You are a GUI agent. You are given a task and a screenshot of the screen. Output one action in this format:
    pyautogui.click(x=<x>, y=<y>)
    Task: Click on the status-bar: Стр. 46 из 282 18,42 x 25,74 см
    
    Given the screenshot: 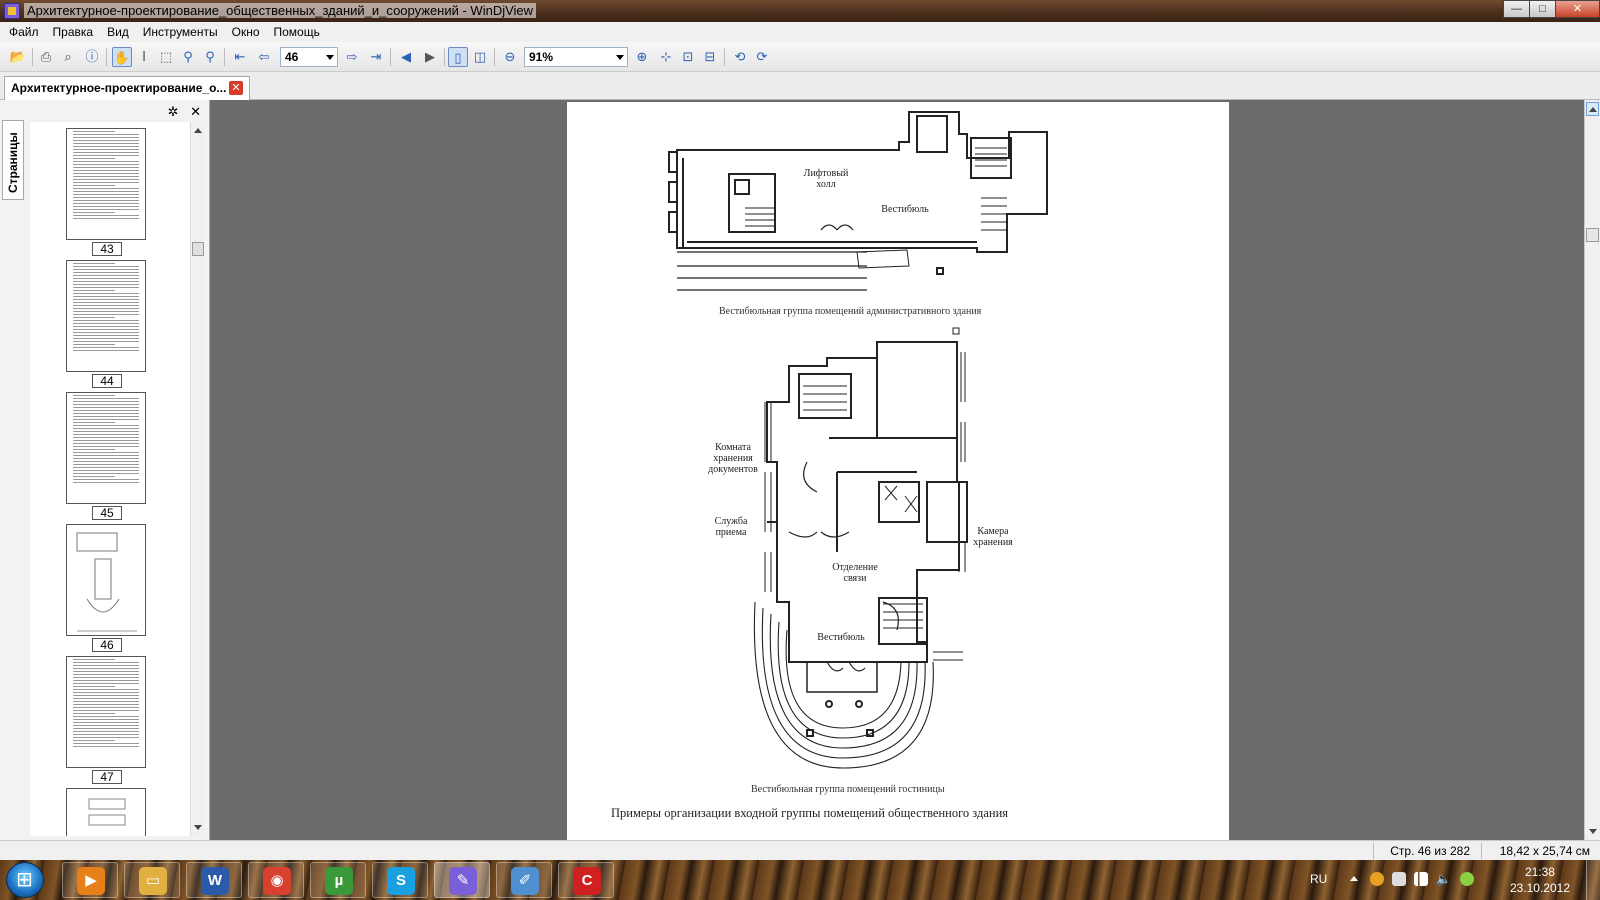 What is the action you would take?
    pyautogui.click(x=800, y=850)
    